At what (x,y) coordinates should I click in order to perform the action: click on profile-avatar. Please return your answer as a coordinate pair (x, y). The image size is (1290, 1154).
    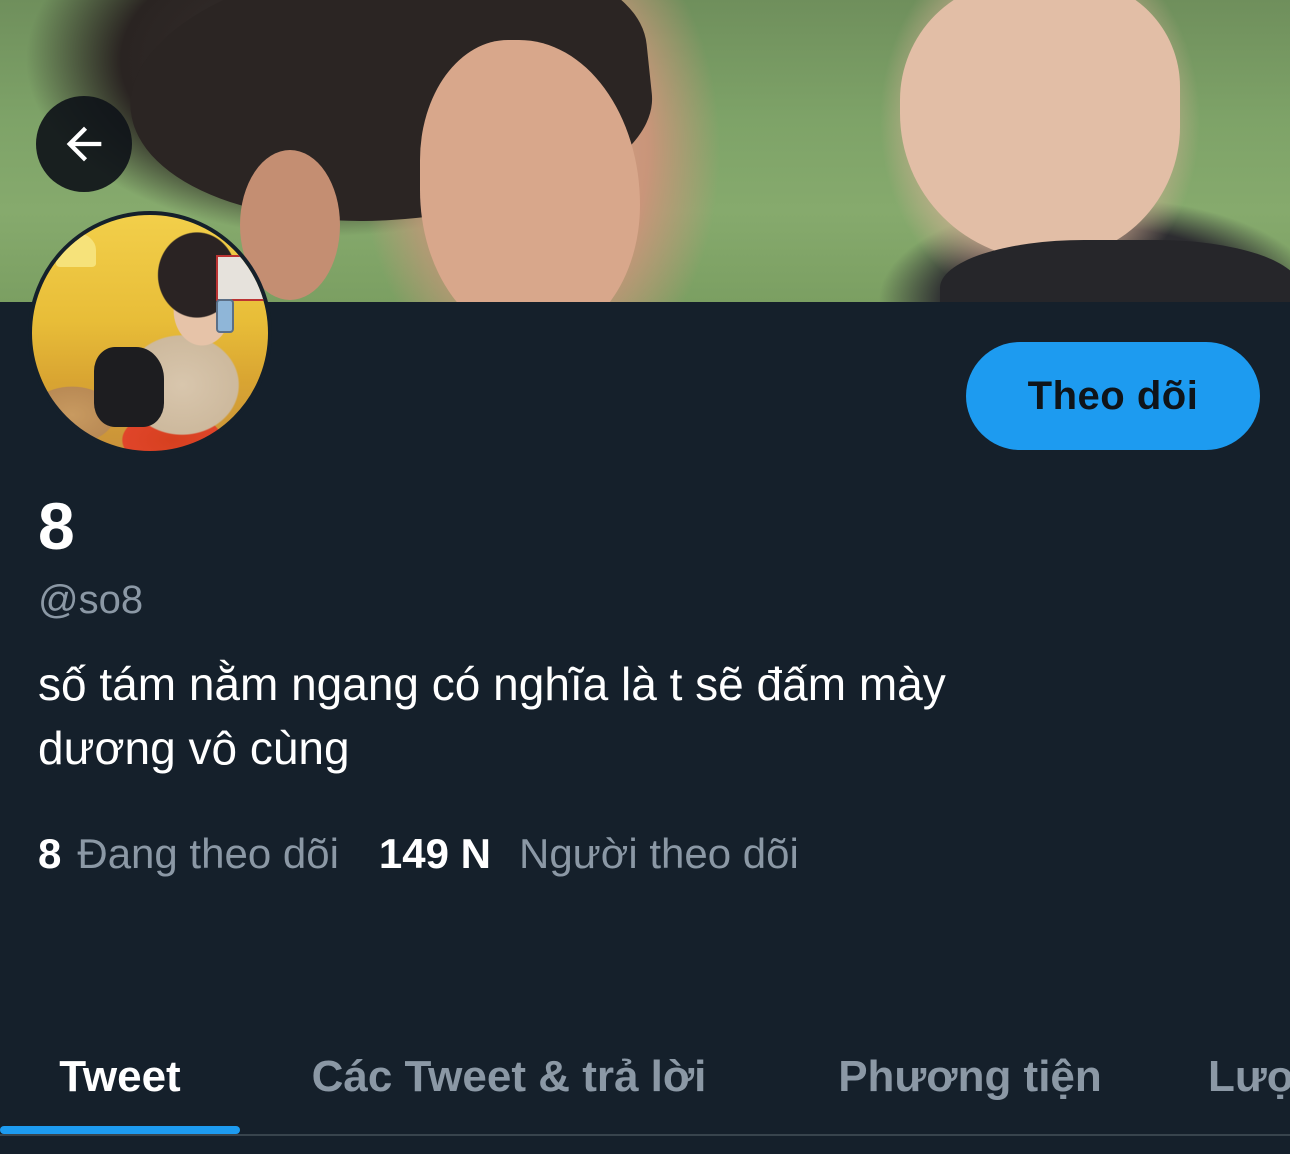
    Looking at the image, I should click on (150, 333).